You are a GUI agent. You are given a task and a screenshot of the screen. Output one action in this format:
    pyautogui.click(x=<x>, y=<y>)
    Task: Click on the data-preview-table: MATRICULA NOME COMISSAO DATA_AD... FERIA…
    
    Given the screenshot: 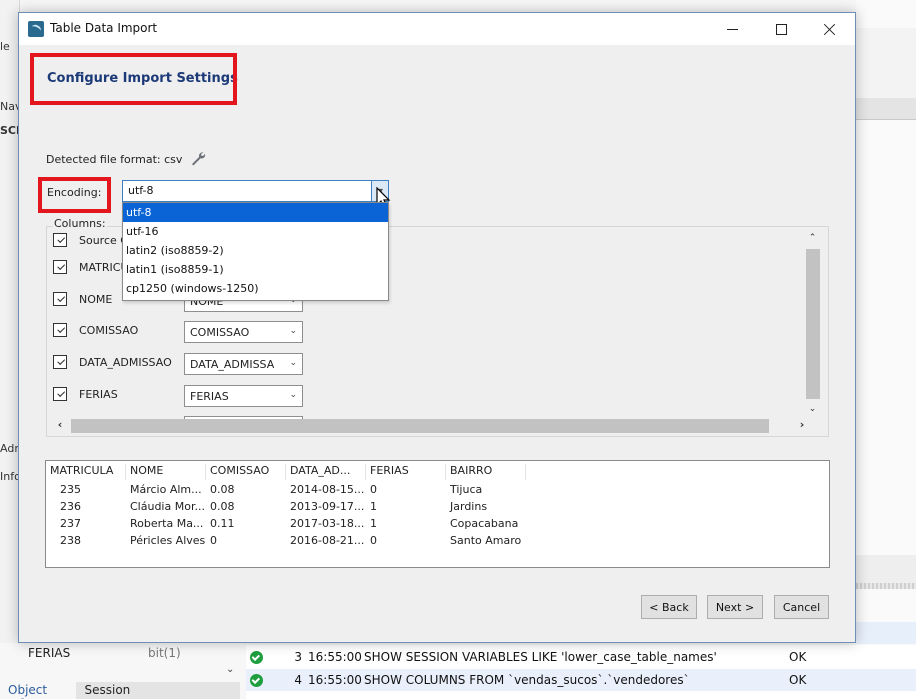 What is the action you would take?
    pyautogui.click(x=437, y=514)
    